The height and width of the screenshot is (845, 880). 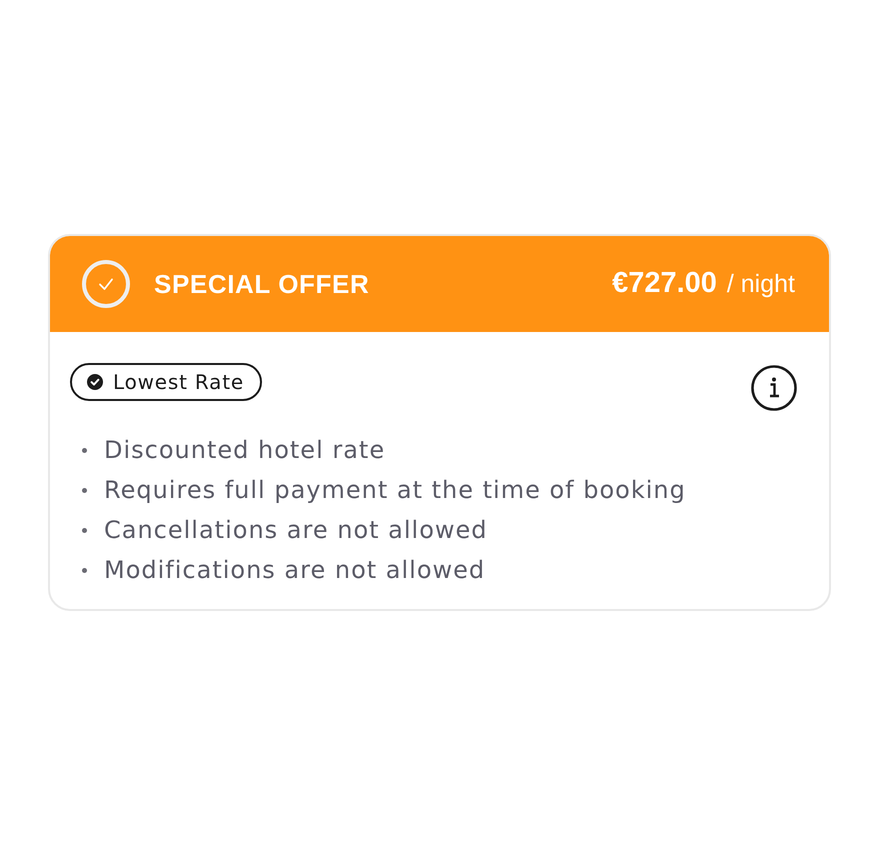 What do you see at coordinates (664, 284) in the screenshot?
I see `price: €727.00` at bounding box center [664, 284].